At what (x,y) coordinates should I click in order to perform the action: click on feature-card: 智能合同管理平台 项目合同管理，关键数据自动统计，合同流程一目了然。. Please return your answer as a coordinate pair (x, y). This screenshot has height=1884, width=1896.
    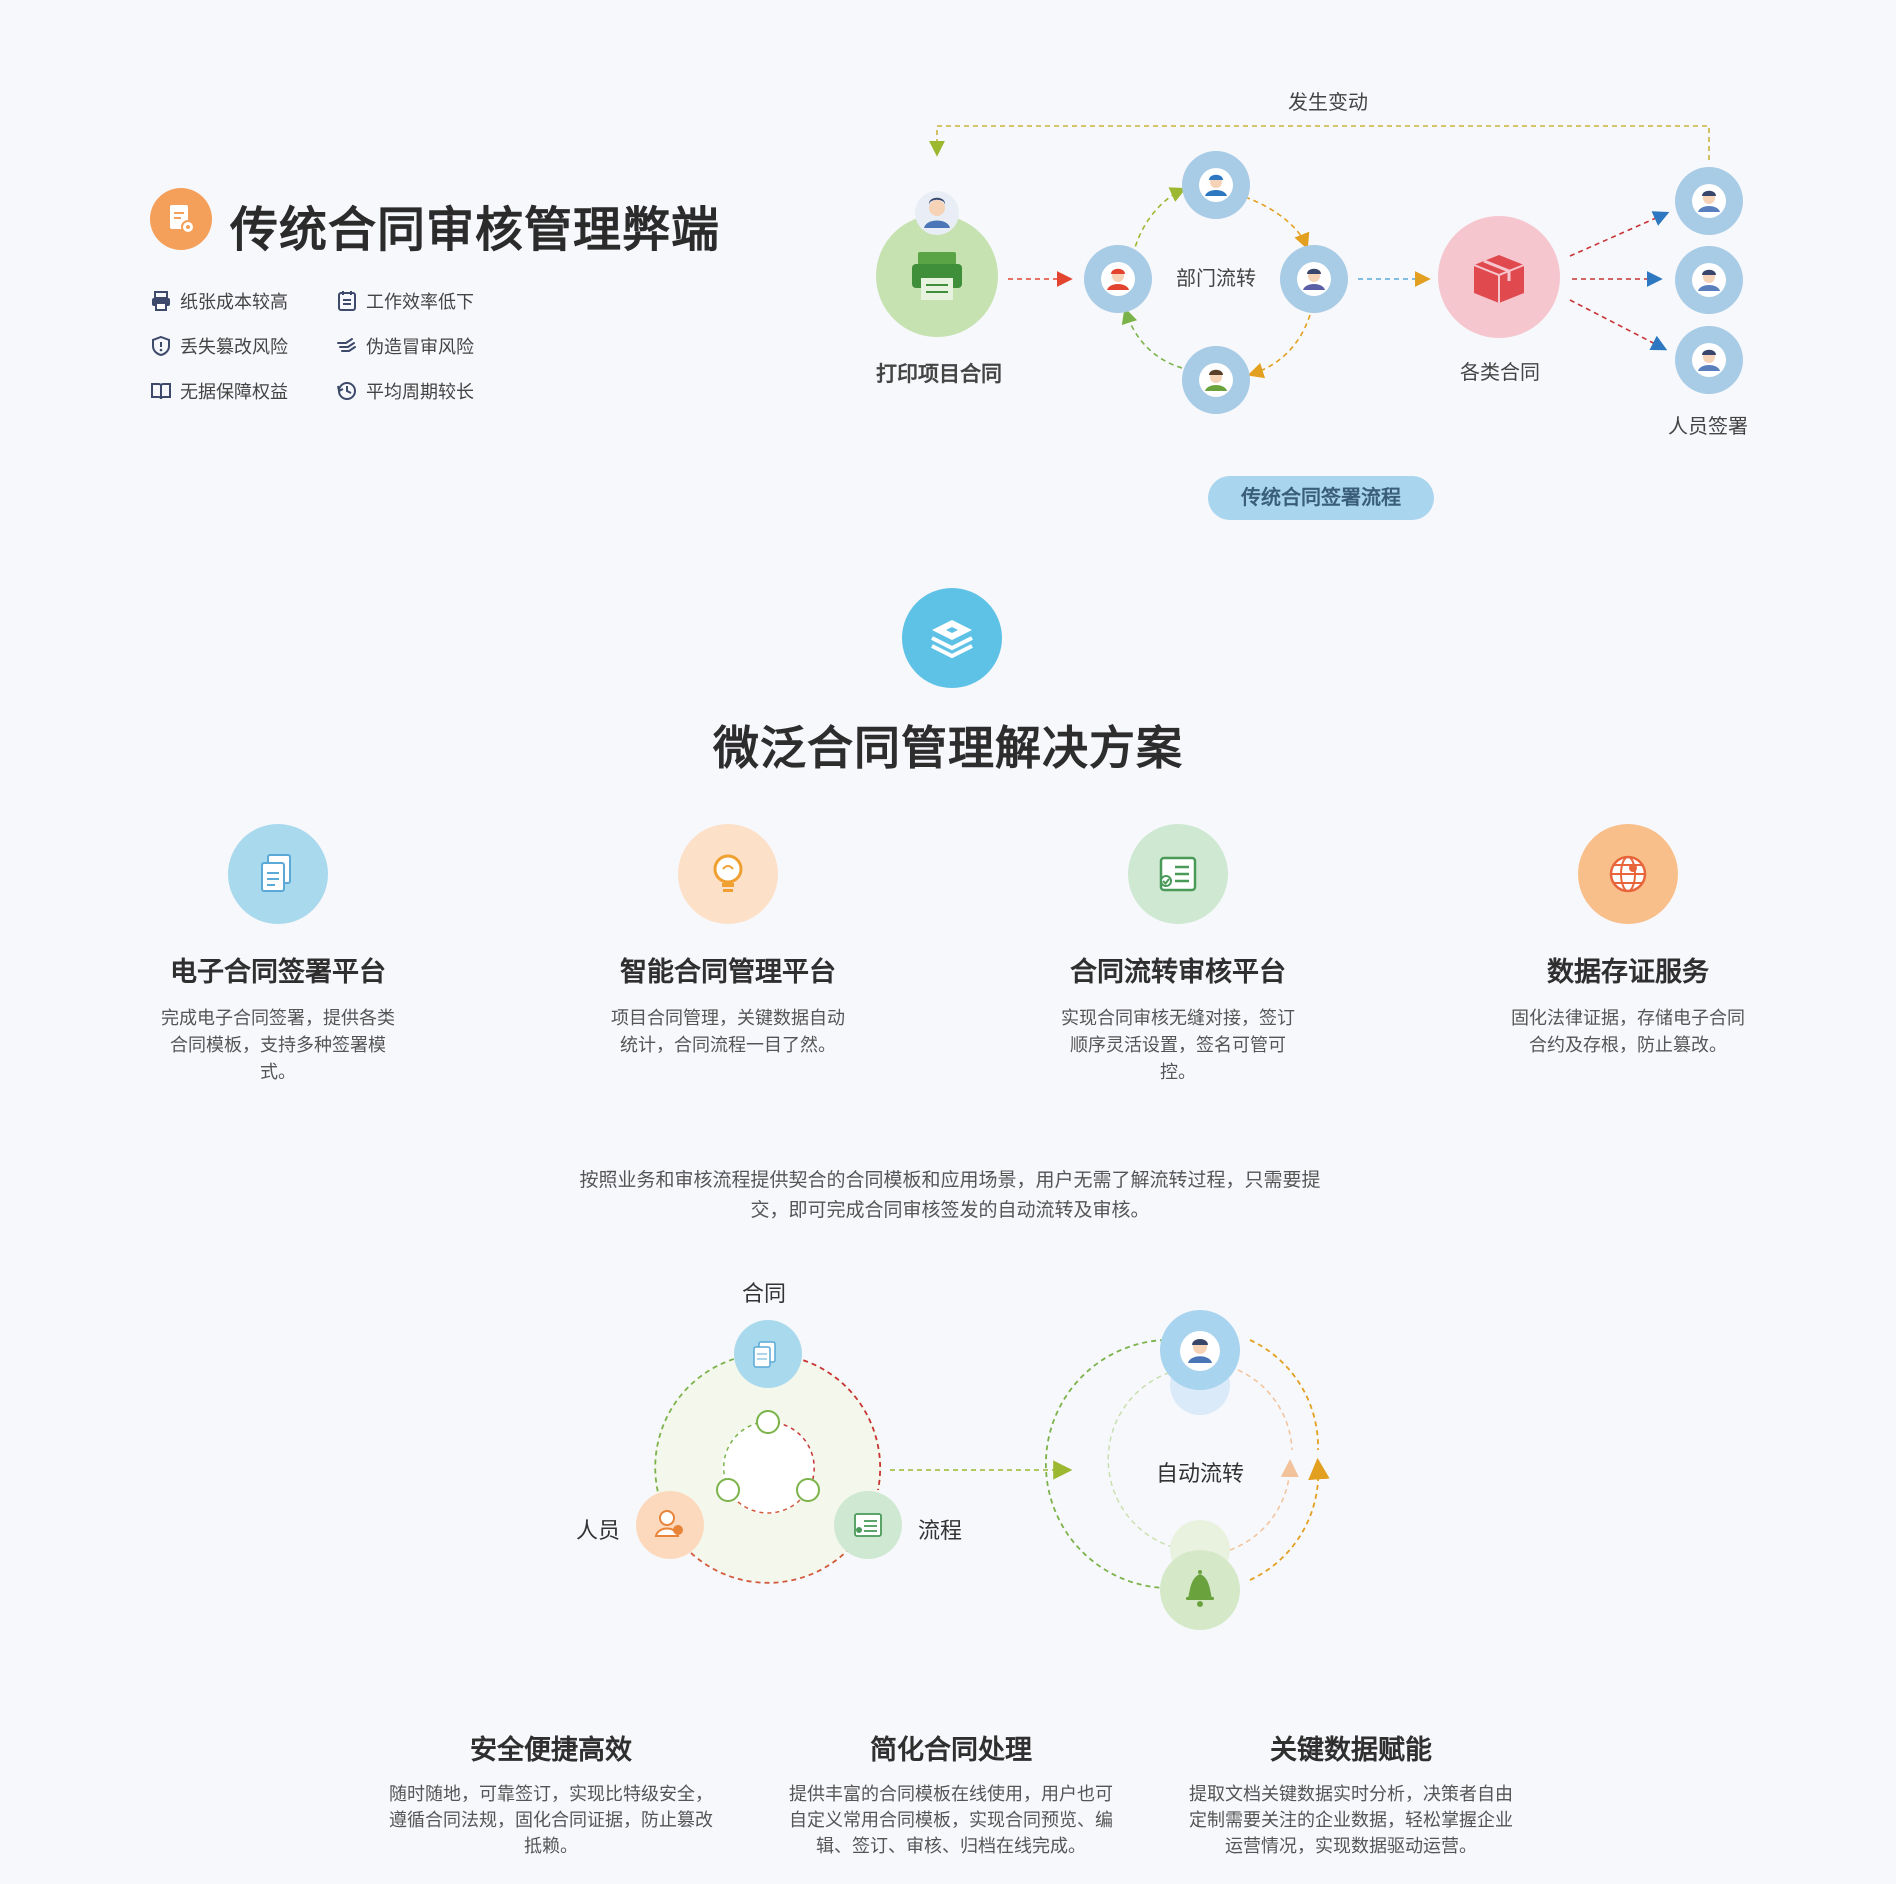
    Looking at the image, I should click on (728, 941).